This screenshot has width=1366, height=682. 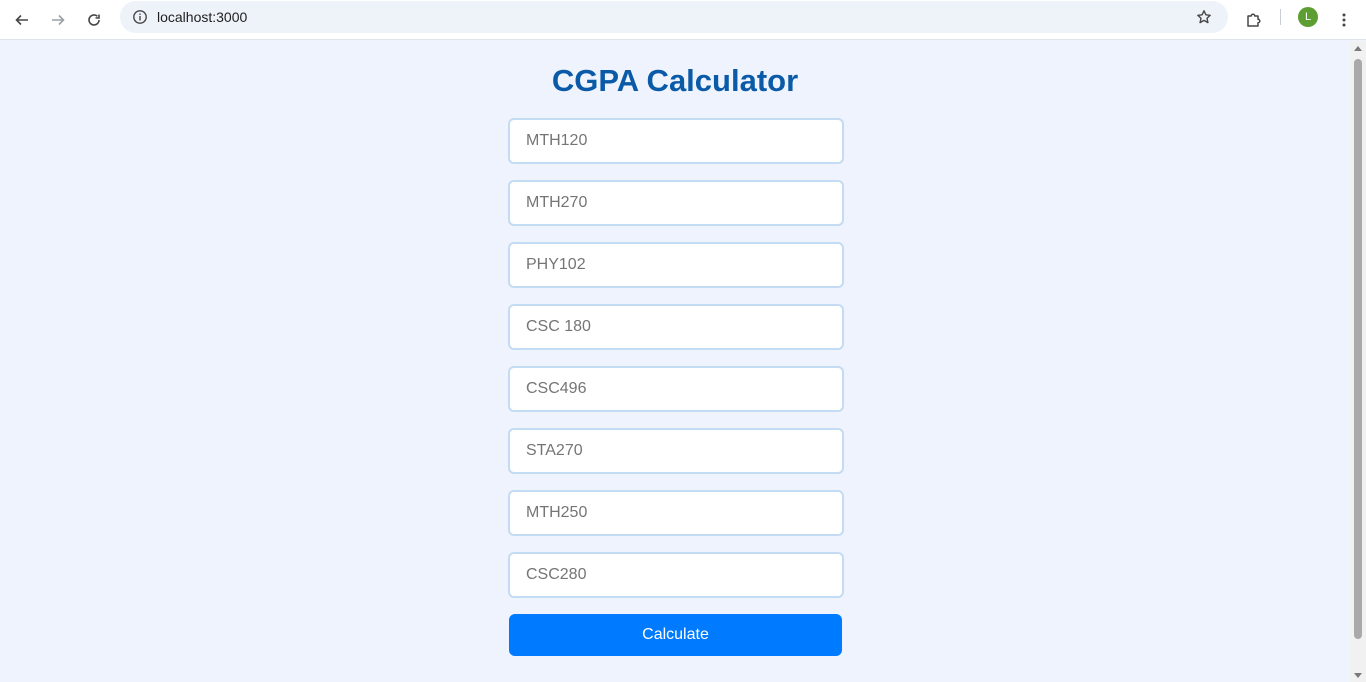 I want to click on url-text: localhost:3000, so click(x=202, y=17).